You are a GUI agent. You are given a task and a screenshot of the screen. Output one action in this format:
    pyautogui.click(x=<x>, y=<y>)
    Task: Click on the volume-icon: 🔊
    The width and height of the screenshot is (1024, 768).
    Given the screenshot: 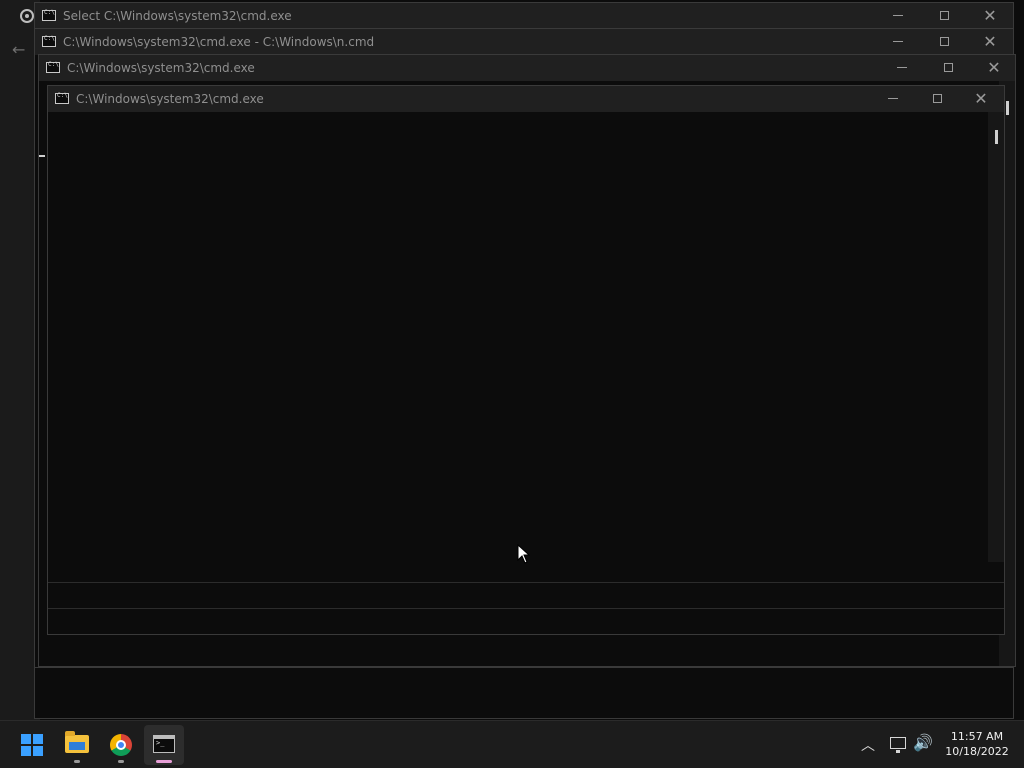 What is the action you would take?
    pyautogui.click(x=923, y=742)
    